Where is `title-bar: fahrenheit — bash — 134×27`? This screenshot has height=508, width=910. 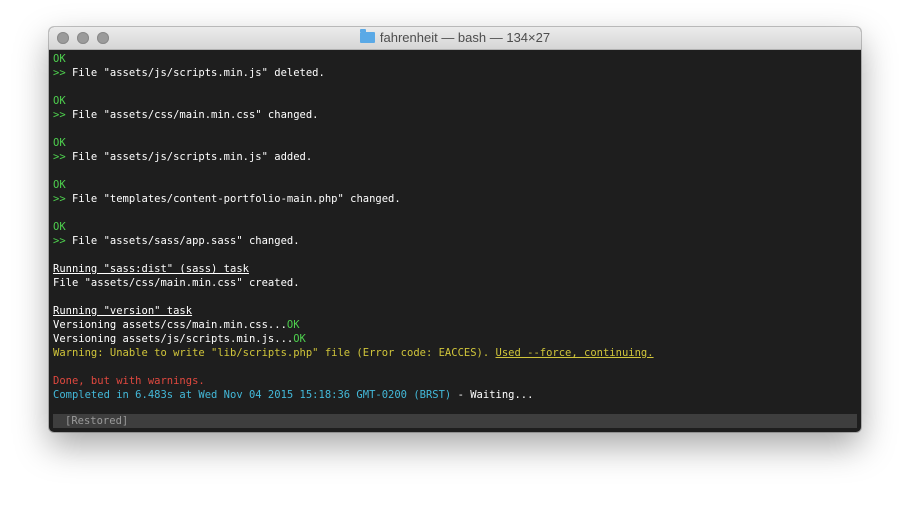 title-bar: fahrenheit — bash — 134×27 is located at coordinates (455, 38).